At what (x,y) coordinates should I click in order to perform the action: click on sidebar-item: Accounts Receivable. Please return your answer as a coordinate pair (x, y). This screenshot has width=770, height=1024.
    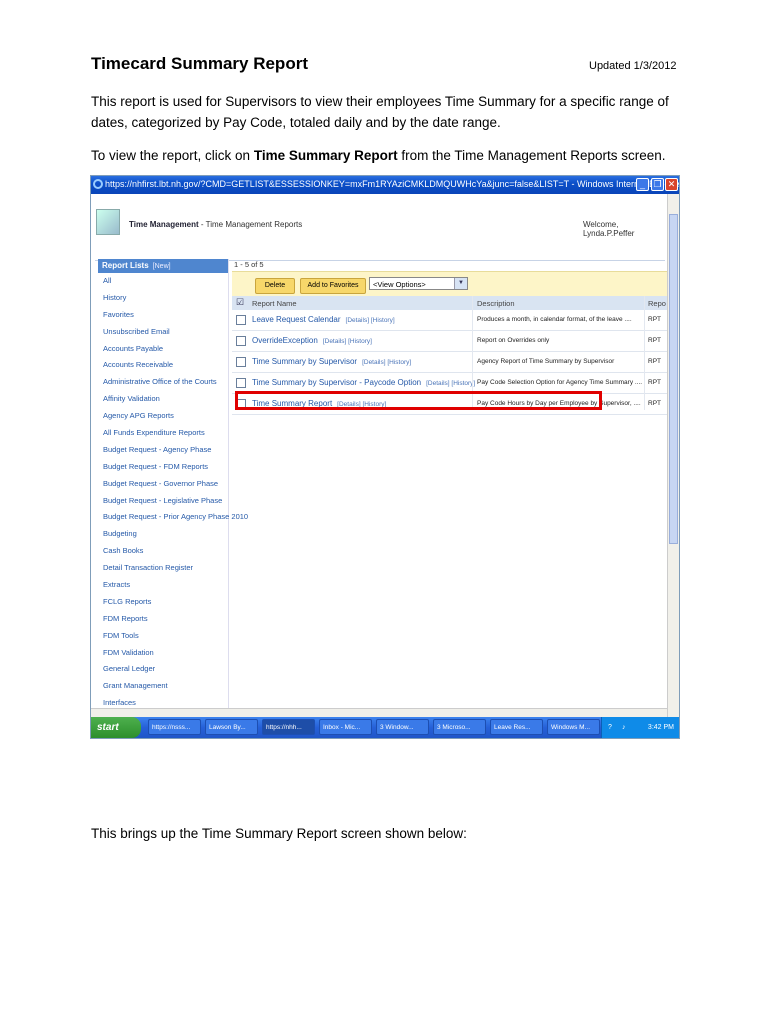
    Looking at the image, I should click on (163, 365).